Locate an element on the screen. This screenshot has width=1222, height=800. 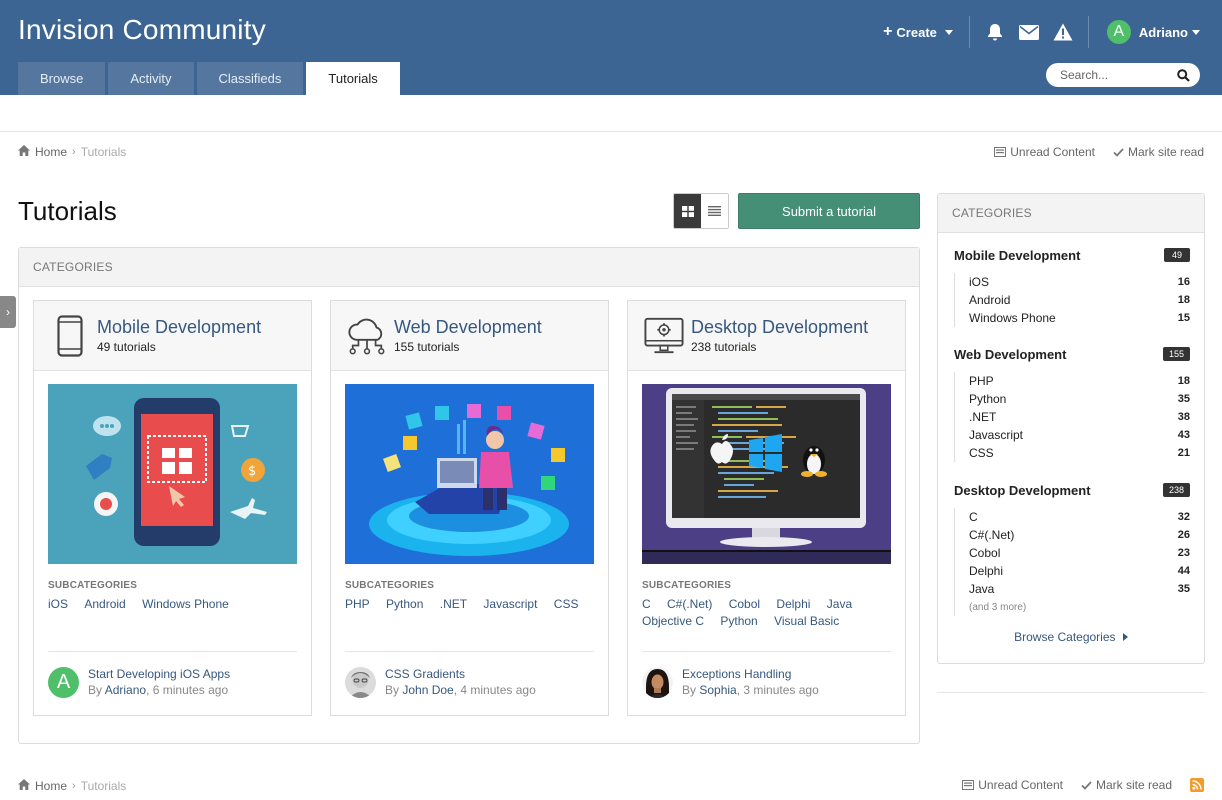
author-link: Sophia is located at coordinates (717, 690).